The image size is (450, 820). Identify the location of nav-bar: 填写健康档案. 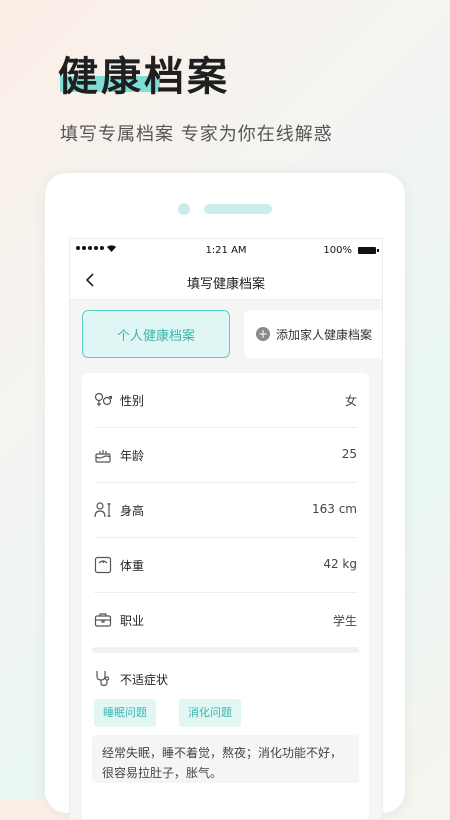
(226, 281).